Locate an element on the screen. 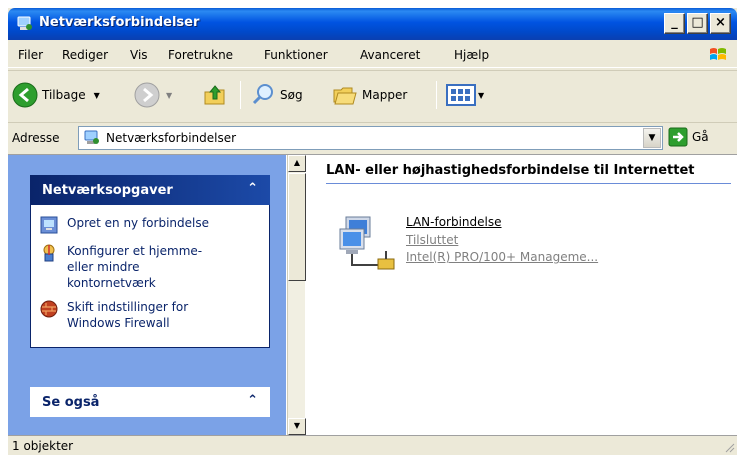 Image resolution: width=737 pixels, height=455 pixels. resize-grip-icon is located at coordinates (729, 447).